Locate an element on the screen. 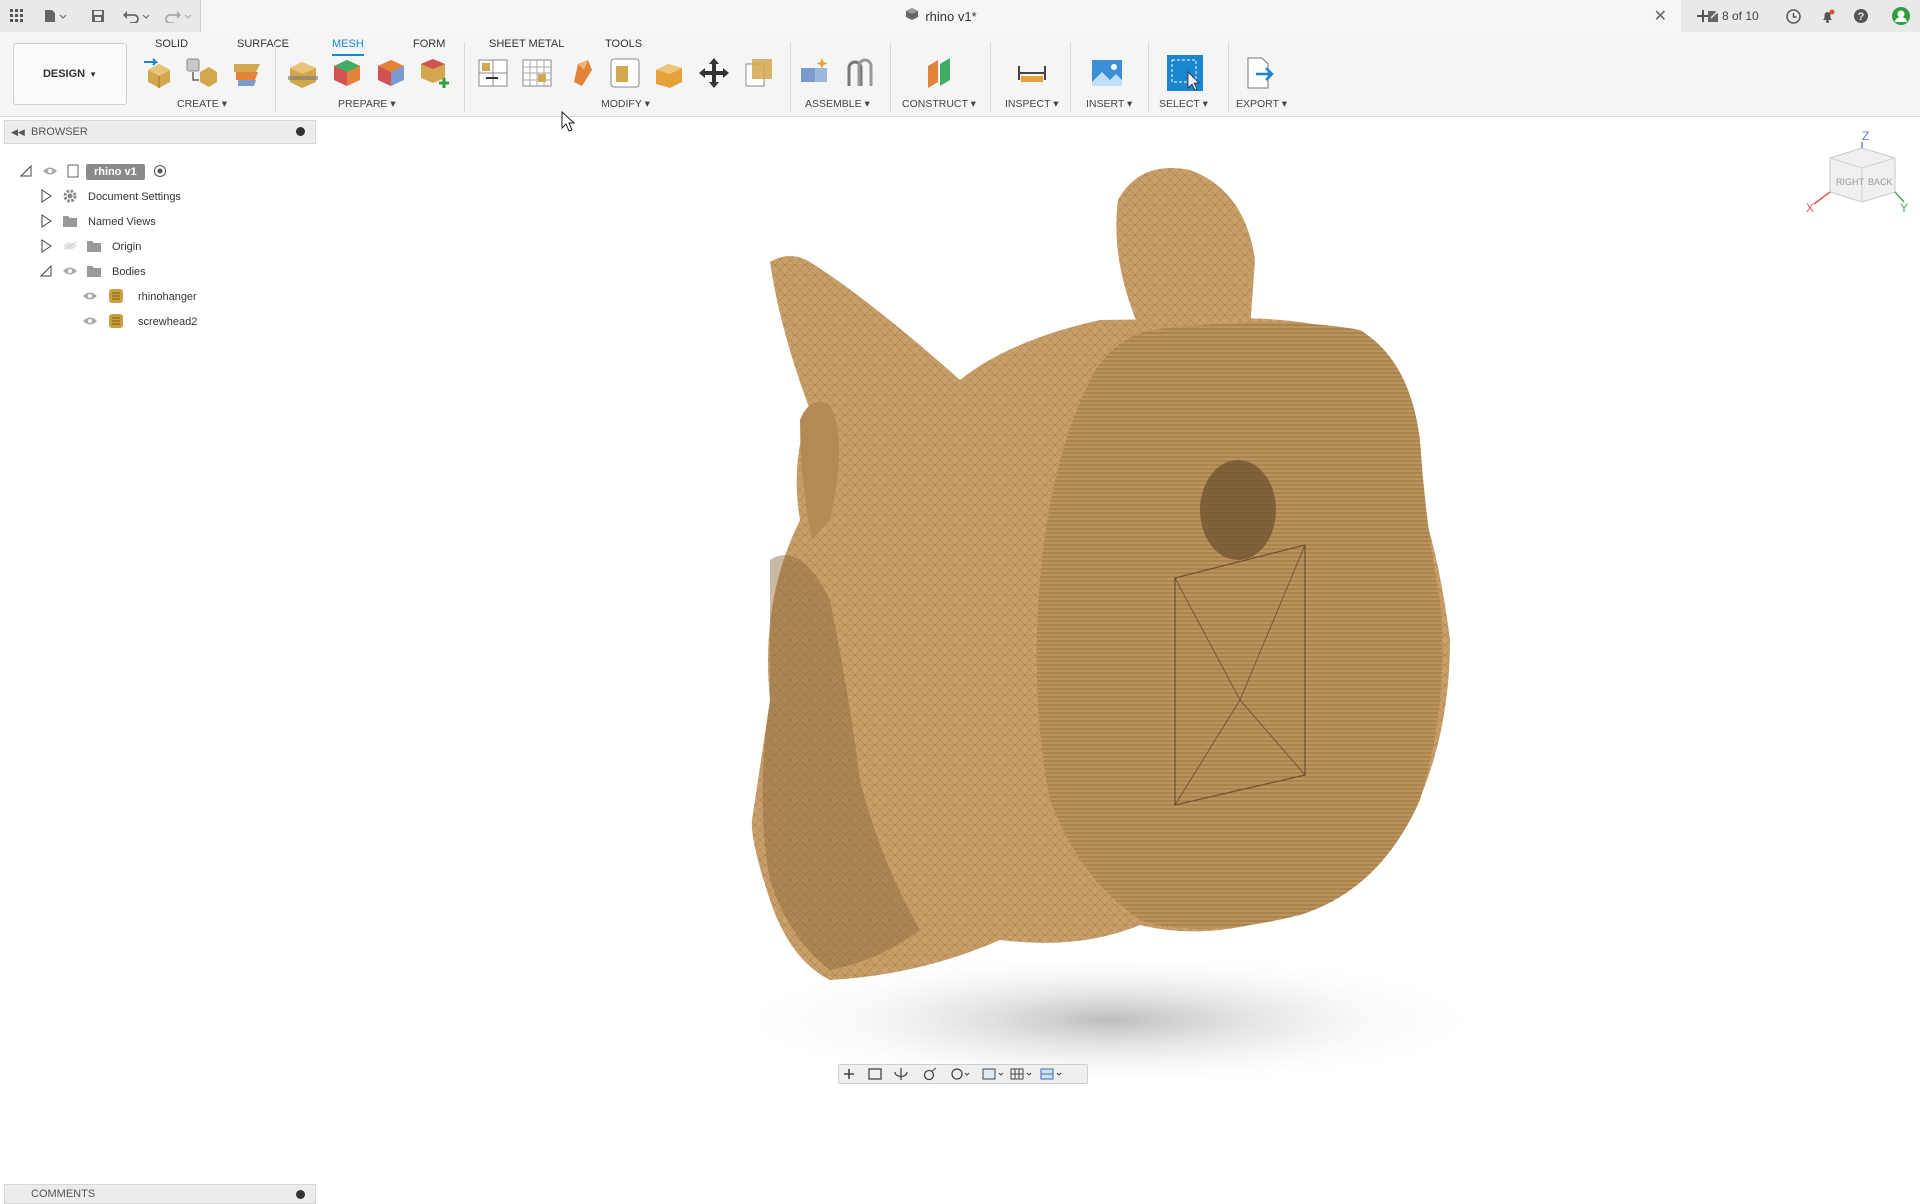 The width and height of the screenshot is (1920, 1204). pan-icon is located at coordinates (901, 1074).